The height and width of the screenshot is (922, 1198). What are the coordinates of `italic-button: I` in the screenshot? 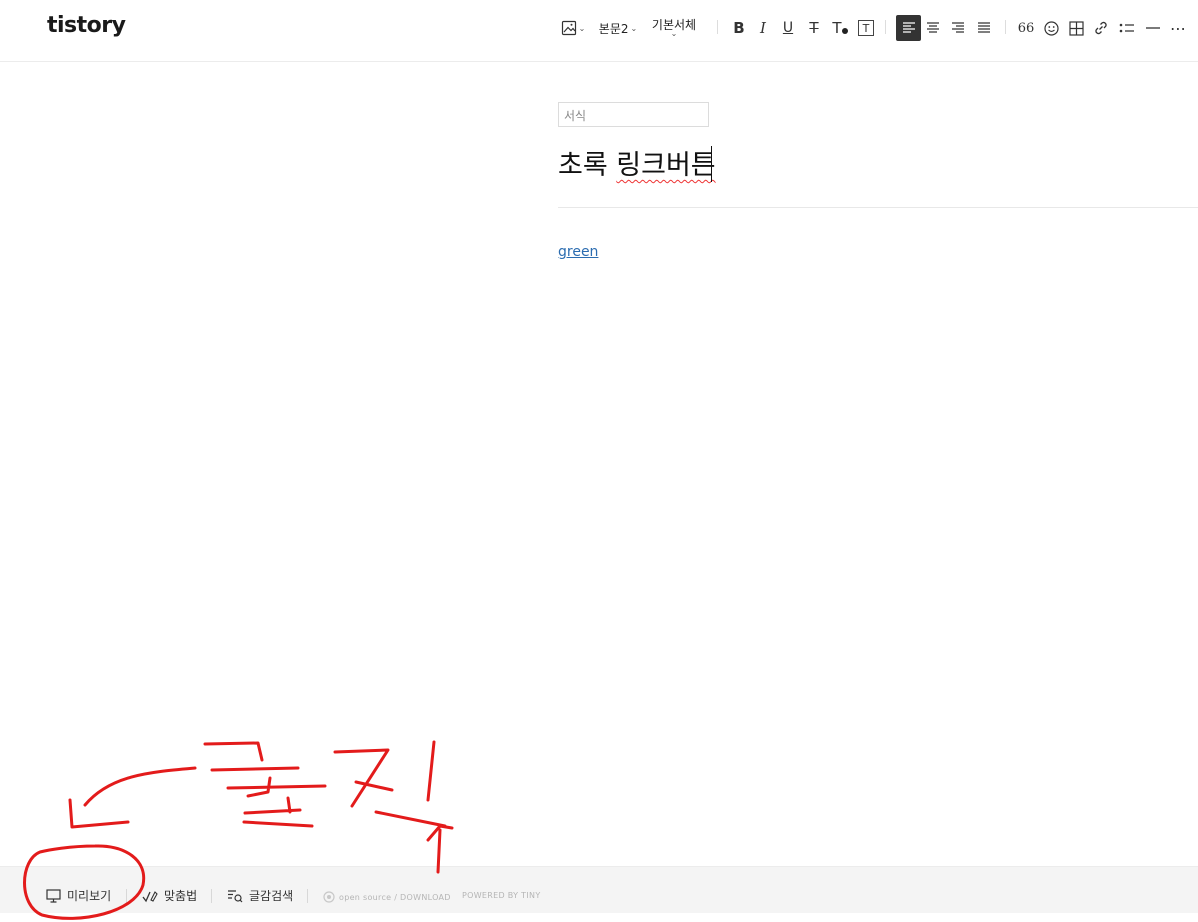 It's located at (763, 28).